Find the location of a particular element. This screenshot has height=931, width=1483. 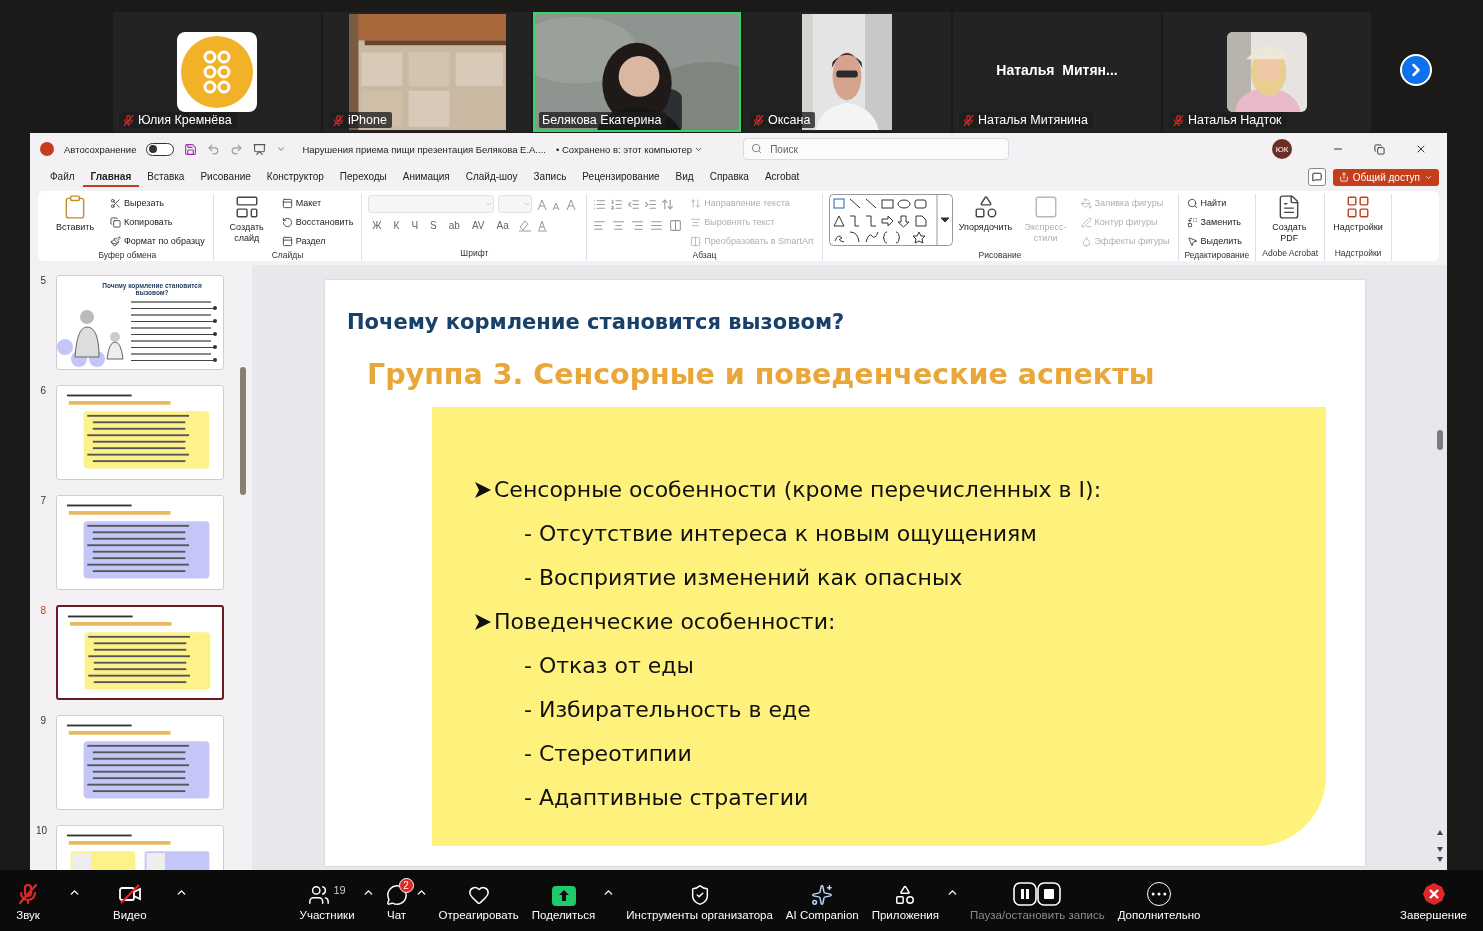

toolbar-button: Поделиться is located at coordinates (563, 900).